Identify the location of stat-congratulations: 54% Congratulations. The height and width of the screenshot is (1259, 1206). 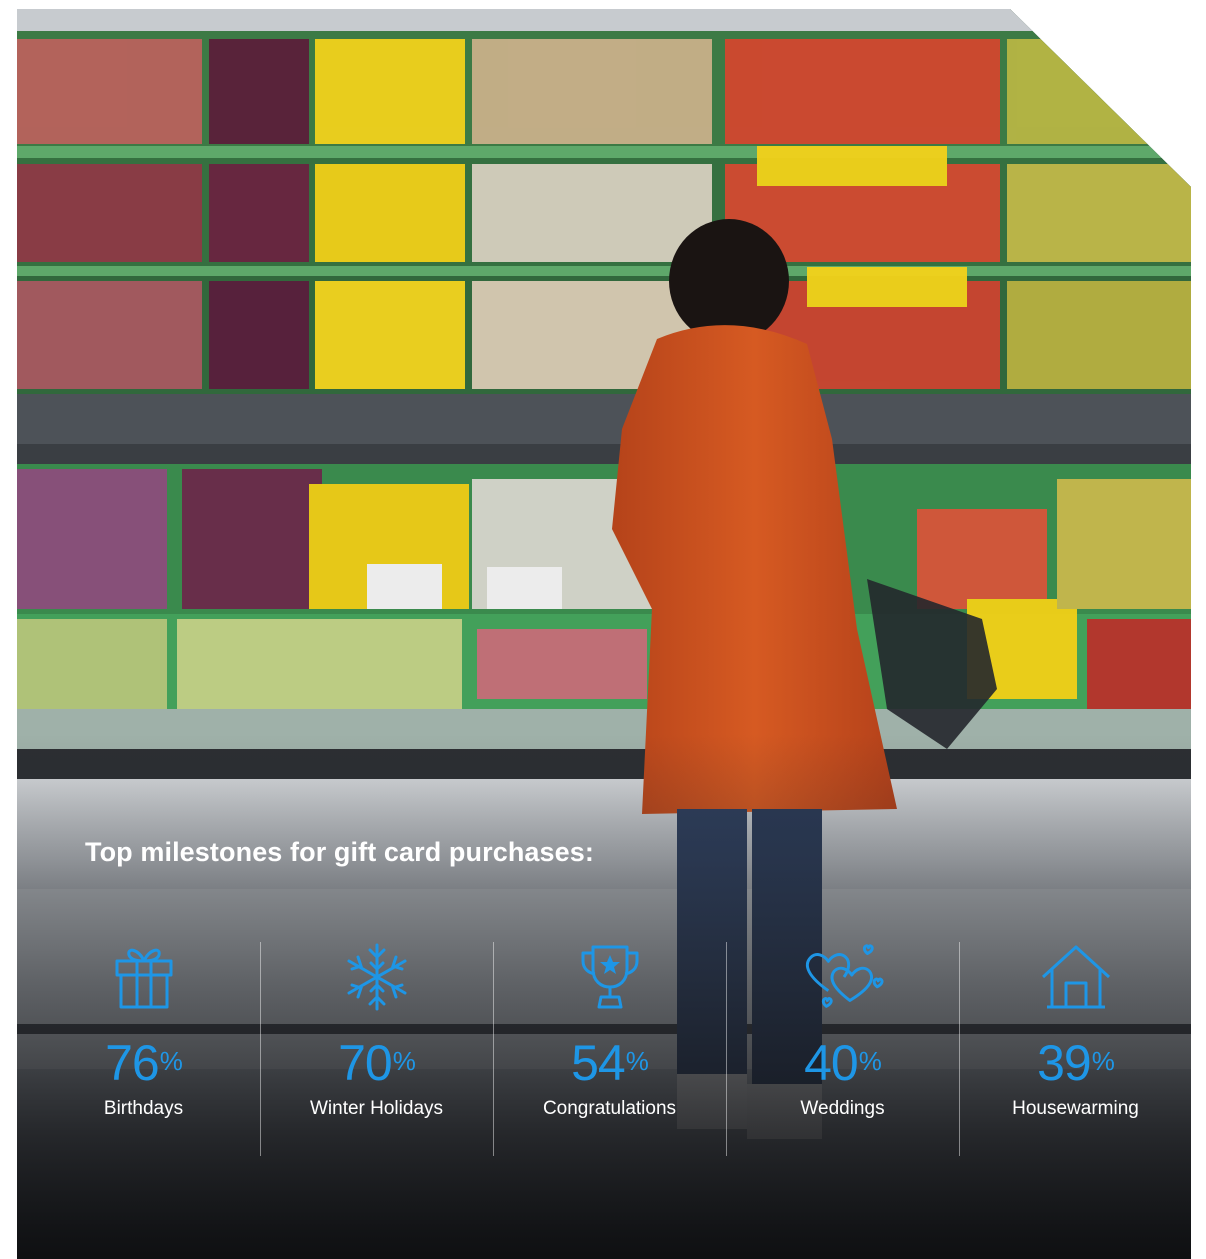
(609, 1049).